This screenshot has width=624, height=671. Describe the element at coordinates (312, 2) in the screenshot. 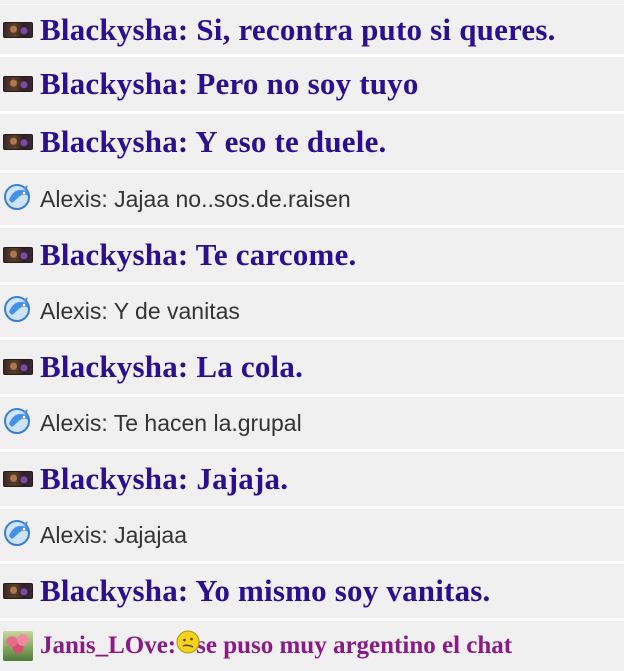

I see `previous-message-remnant` at that location.